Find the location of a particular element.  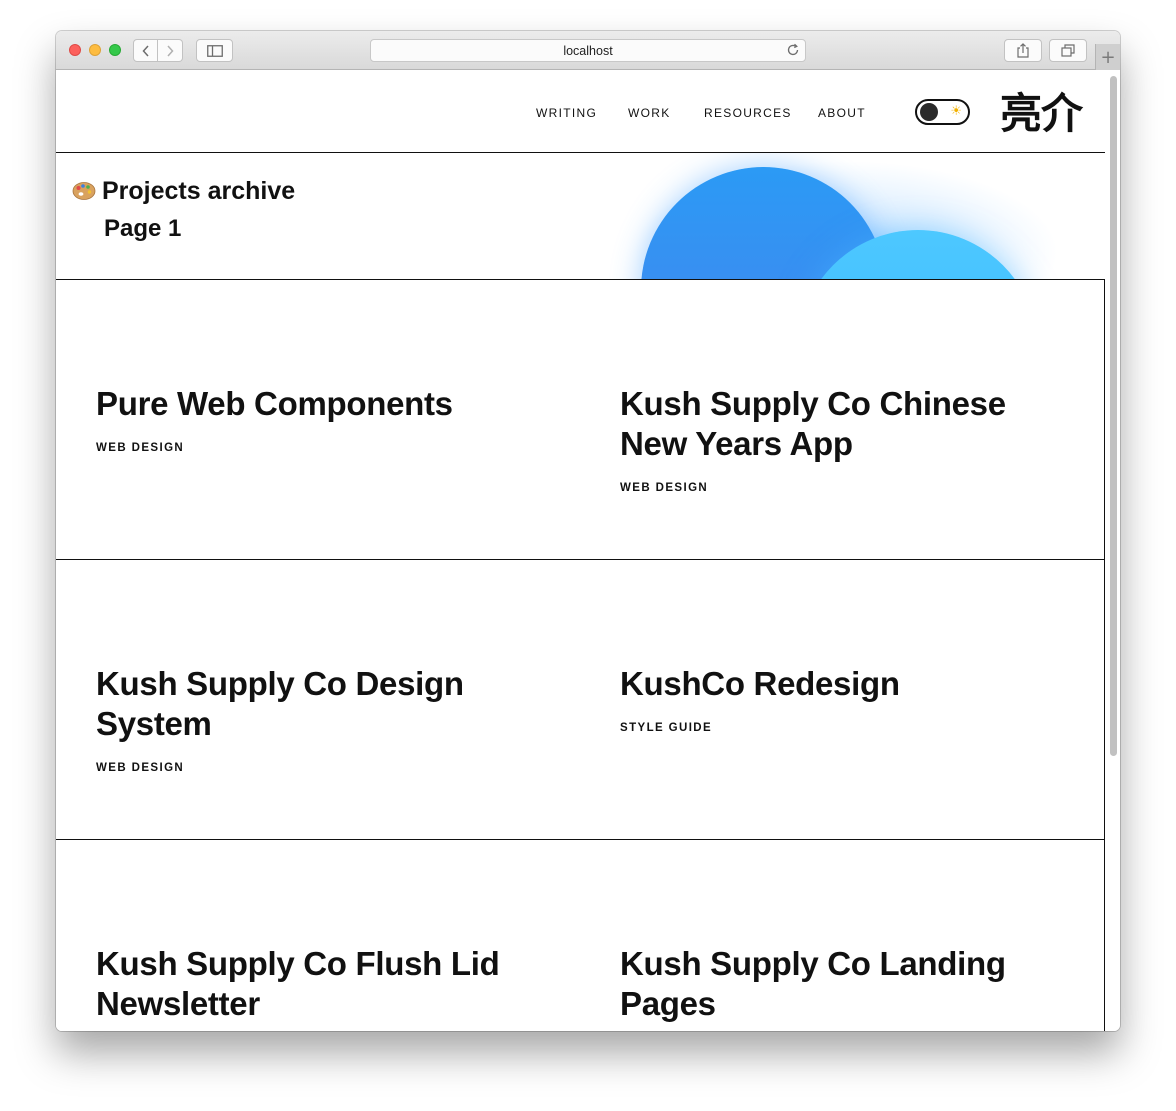

share-icon is located at coordinates (1023, 50).